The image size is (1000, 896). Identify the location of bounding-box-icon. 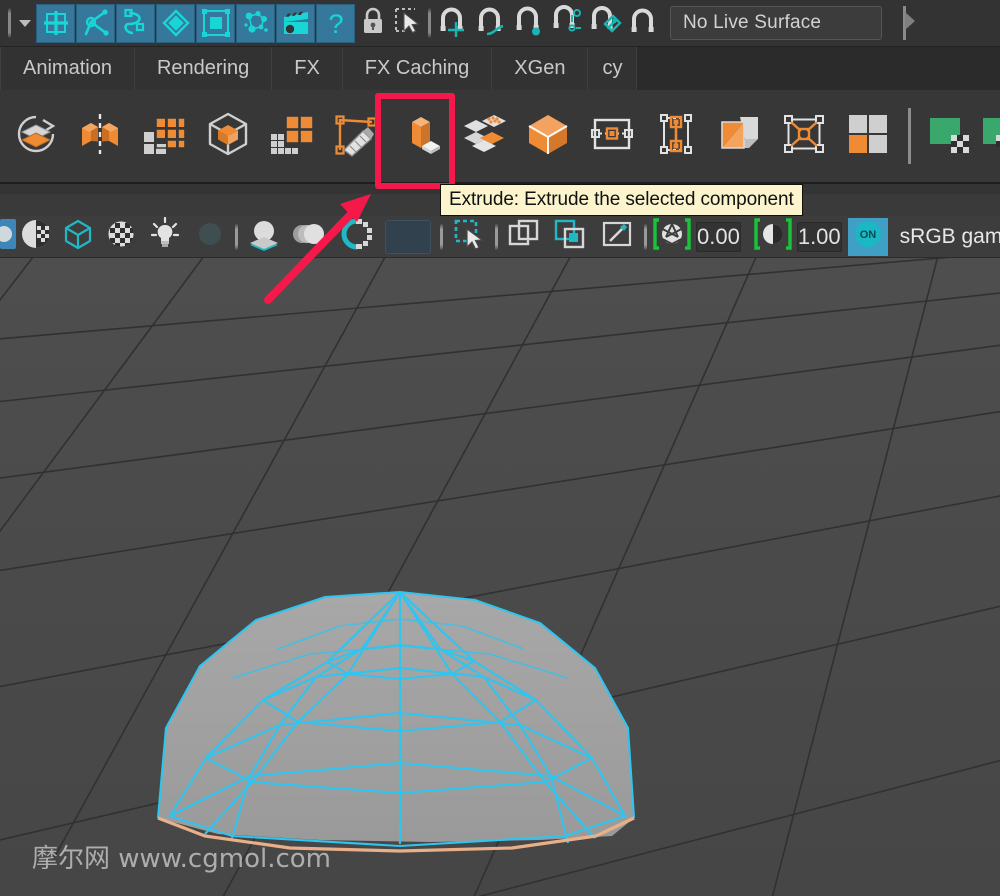
(216, 23).